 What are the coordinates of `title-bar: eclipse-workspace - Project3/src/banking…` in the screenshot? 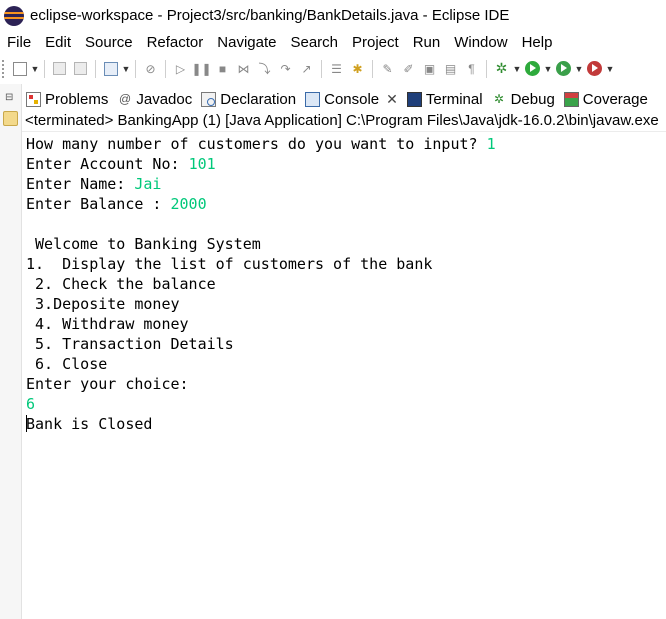 It's located at (333, 15).